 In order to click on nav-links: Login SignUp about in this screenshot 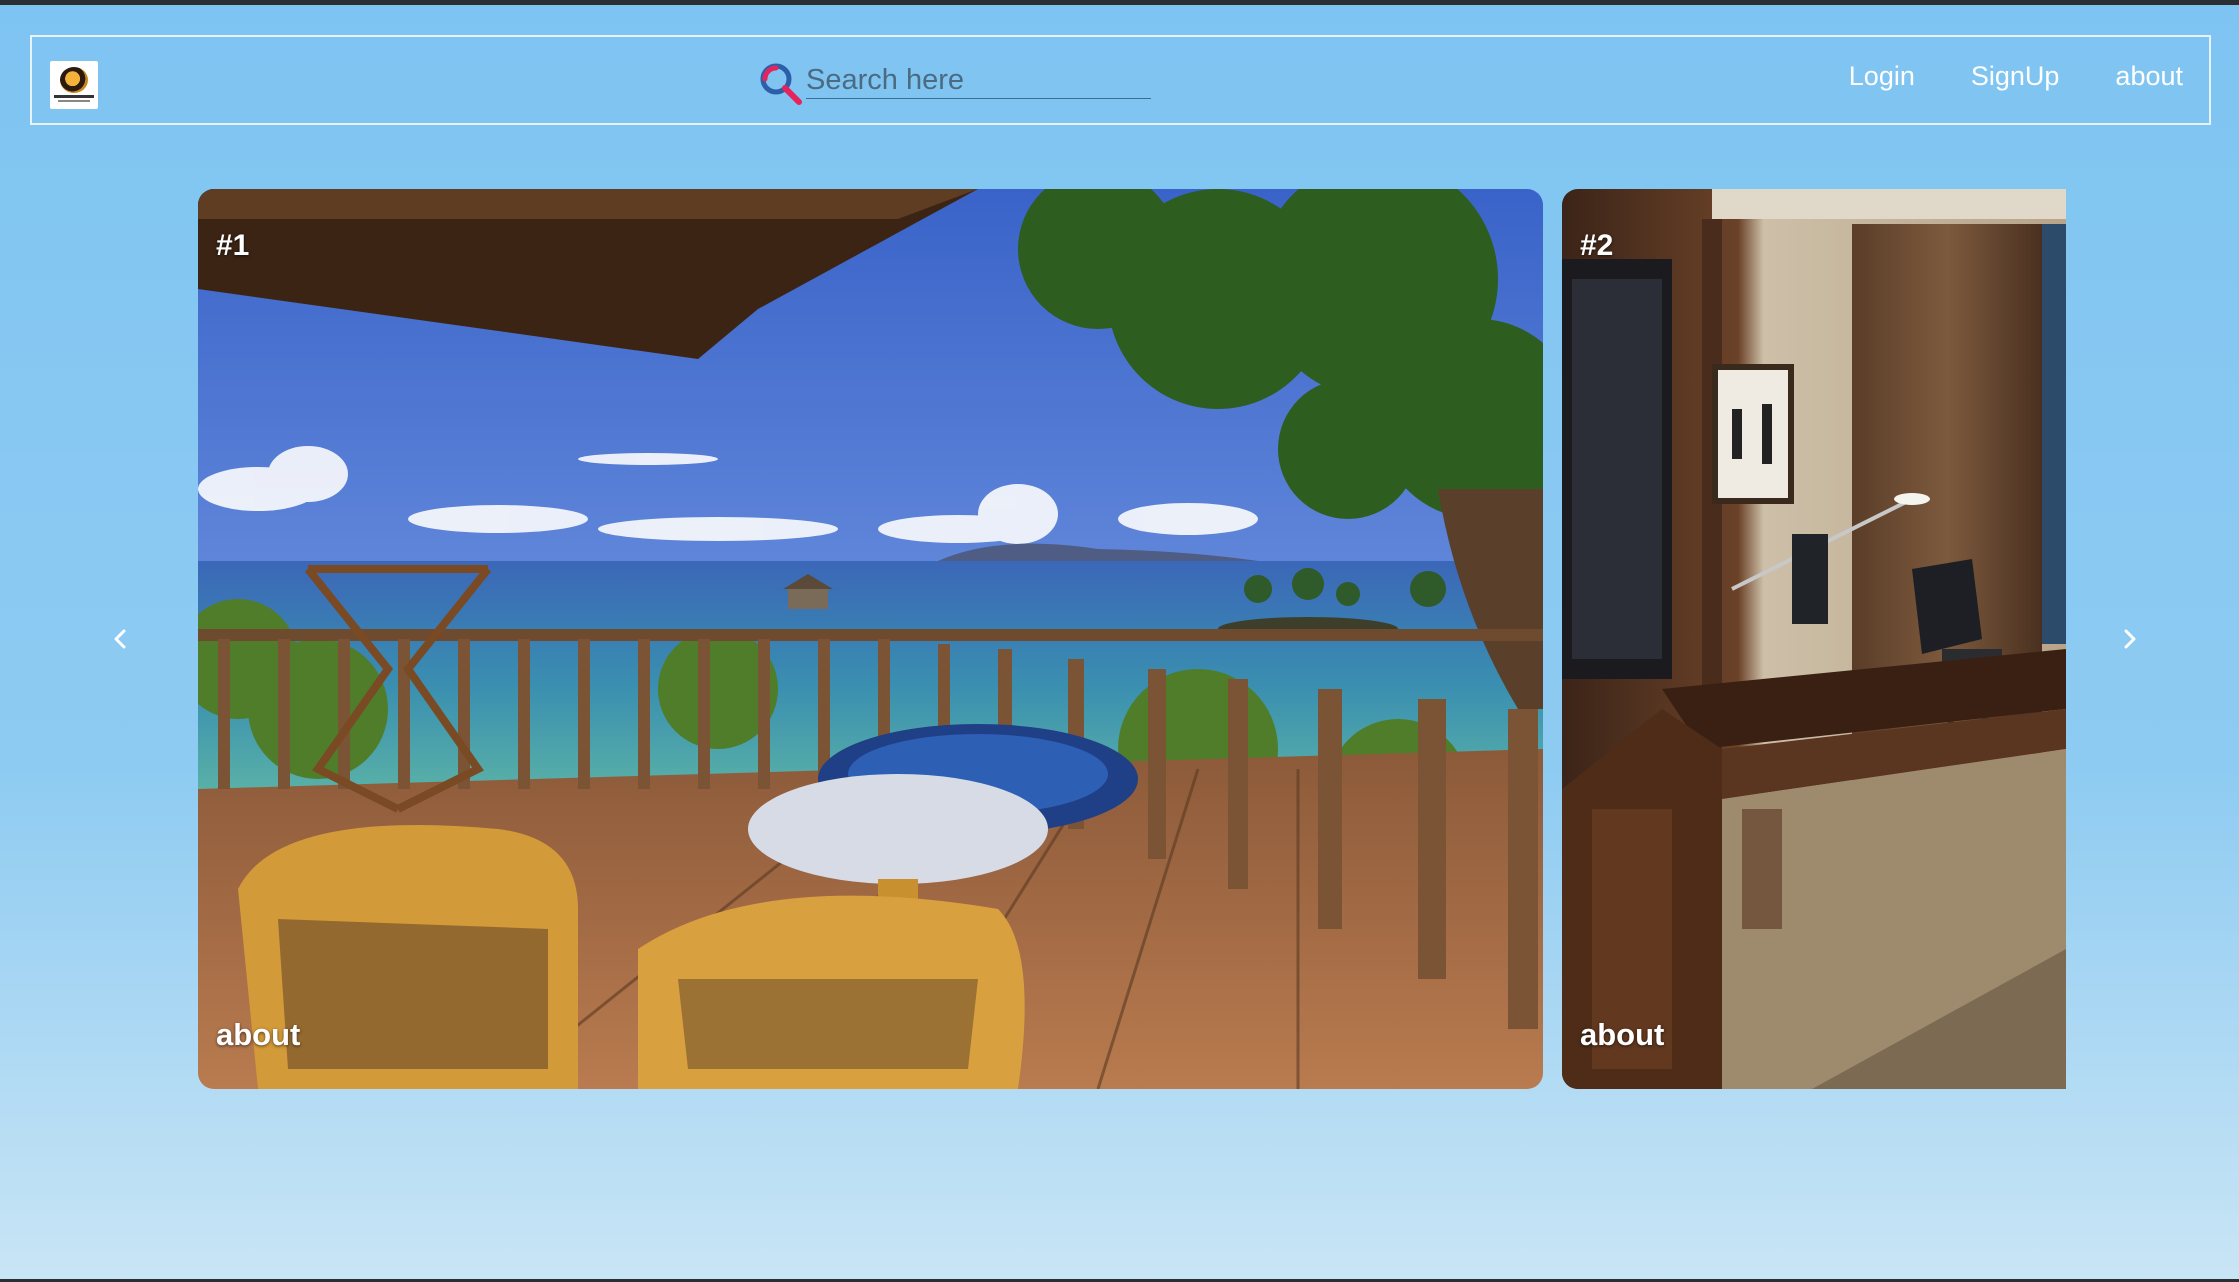, I will do `click(2016, 76)`.